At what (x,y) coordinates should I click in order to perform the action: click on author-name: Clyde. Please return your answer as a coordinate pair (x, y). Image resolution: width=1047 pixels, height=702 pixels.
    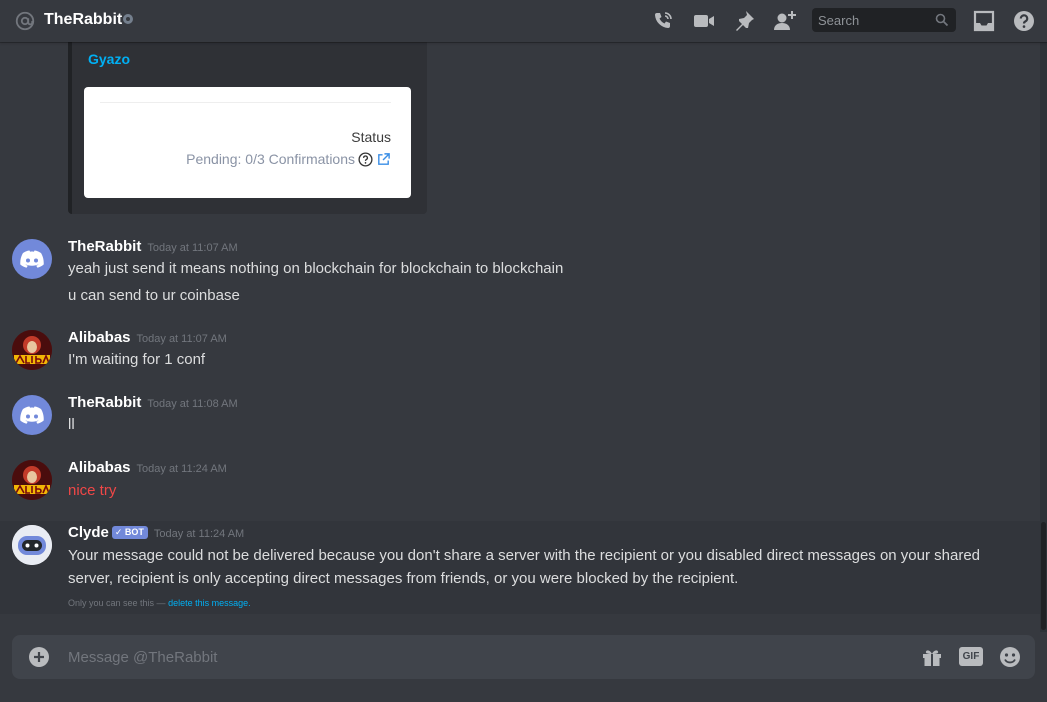
    Looking at the image, I should click on (88, 532).